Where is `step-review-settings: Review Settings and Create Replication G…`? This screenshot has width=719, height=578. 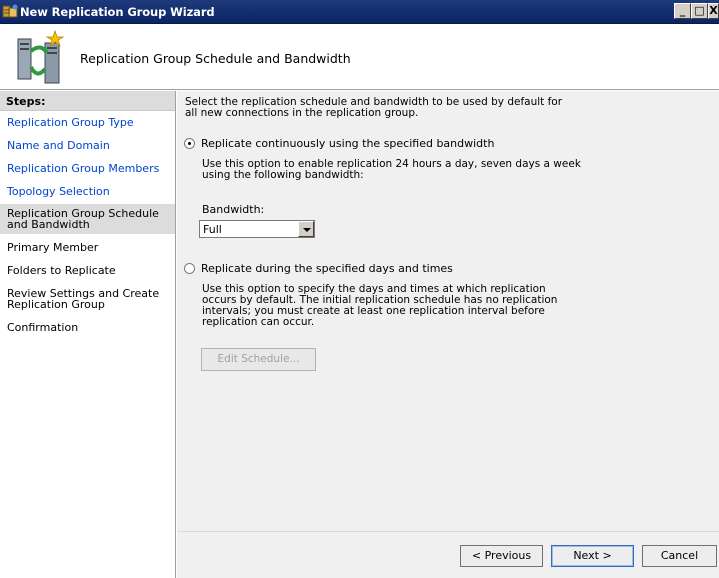
step-review-settings: Review Settings and Create Replication G… is located at coordinates (83, 299).